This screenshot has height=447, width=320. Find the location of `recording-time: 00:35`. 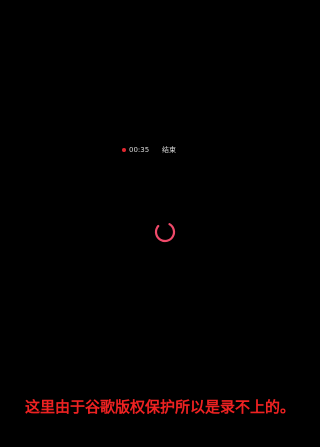

recording-time: 00:35 is located at coordinates (139, 150).